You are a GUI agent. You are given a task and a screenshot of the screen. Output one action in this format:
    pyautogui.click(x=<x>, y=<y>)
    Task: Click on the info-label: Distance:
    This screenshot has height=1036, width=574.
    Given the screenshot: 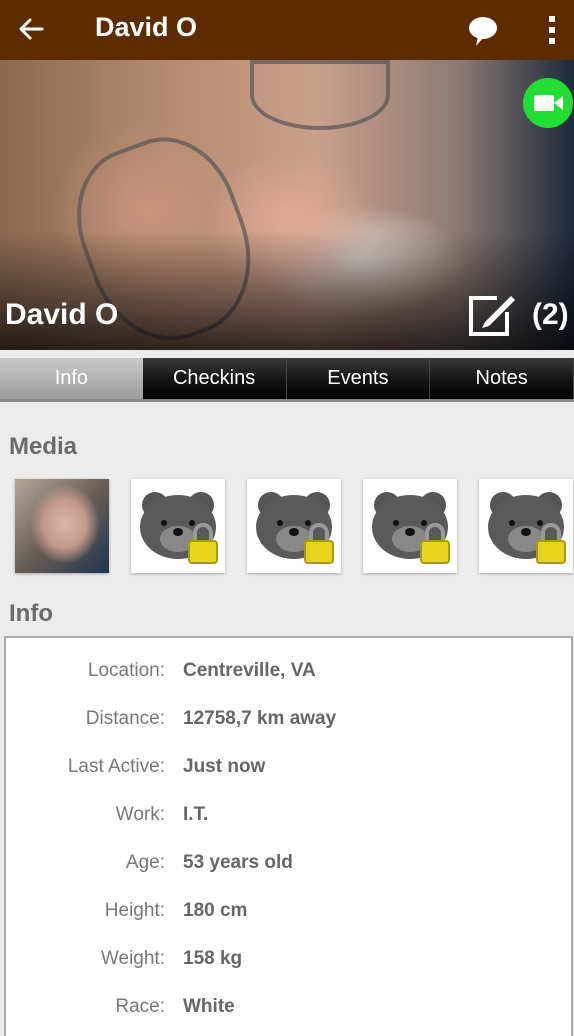 What is the action you would take?
    pyautogui.click(x=125, y=718)
    